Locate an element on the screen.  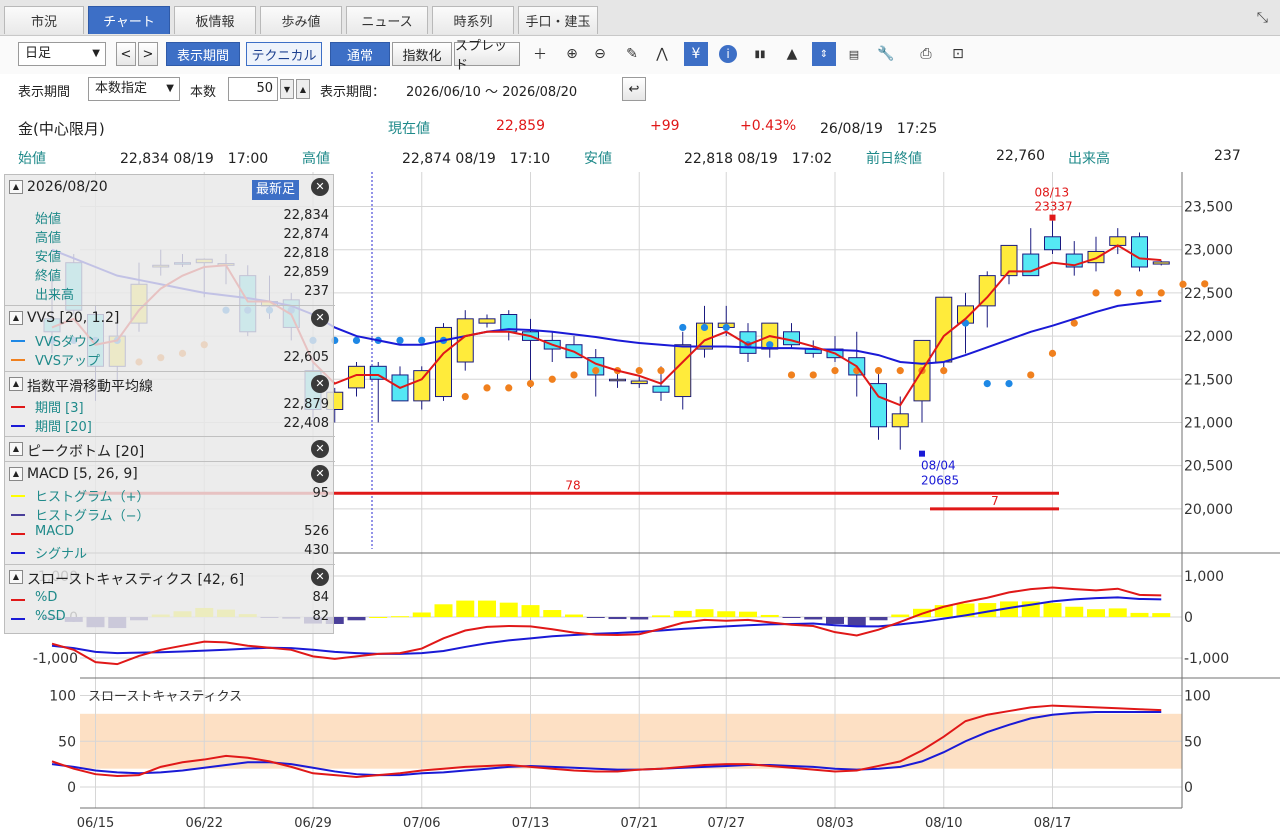
peak-bottom-header: ▲ ピークボトム [20] ✕ is located at coordinates (170, 448).